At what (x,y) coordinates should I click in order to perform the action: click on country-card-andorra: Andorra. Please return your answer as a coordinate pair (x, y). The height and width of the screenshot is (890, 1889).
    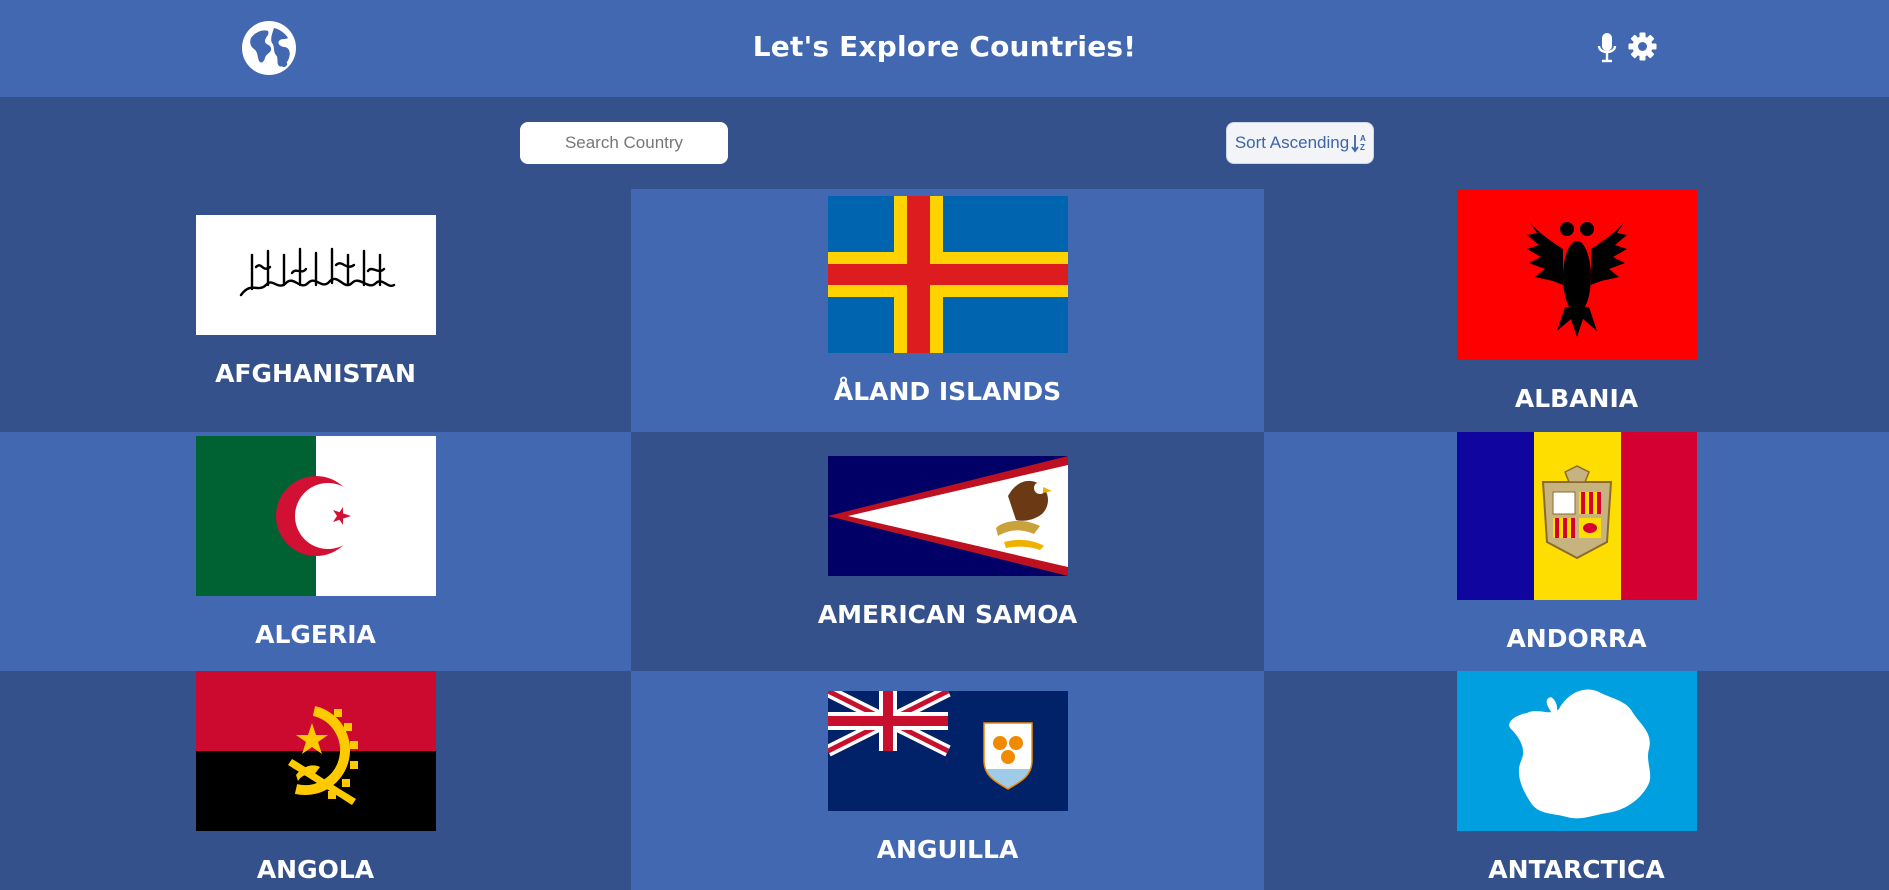
    Looking at the image, I should click on (1576, 551).